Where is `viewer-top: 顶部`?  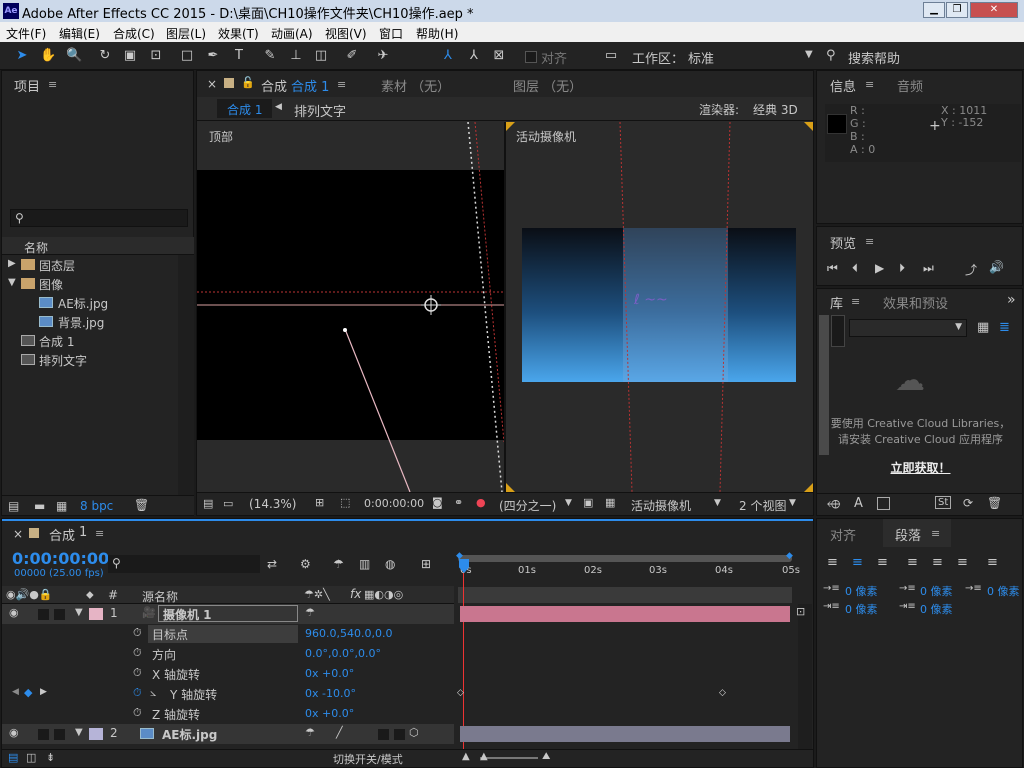
viewer-top: 顶部 is located at coordinates (350, 307).